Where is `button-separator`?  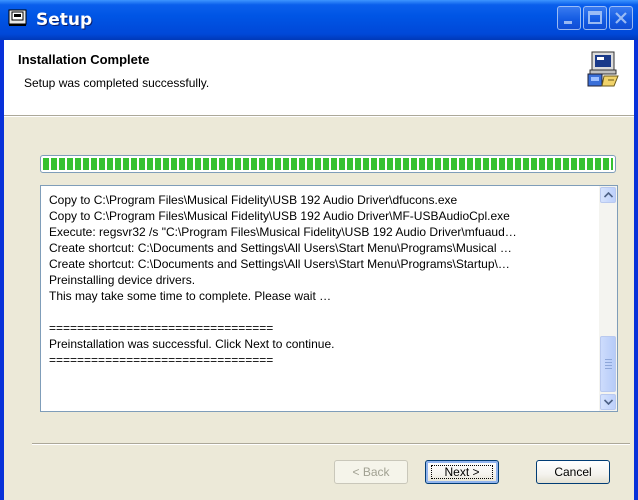
button-separator is located at coordinates (331, 444).